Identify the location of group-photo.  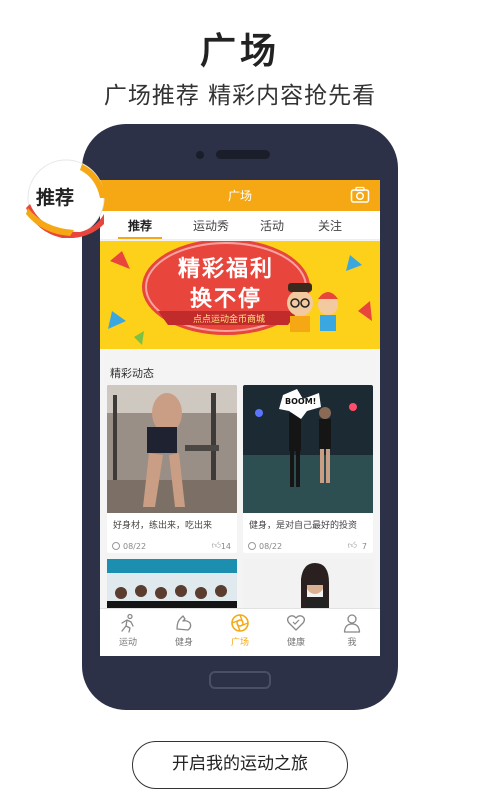
(172, 585).